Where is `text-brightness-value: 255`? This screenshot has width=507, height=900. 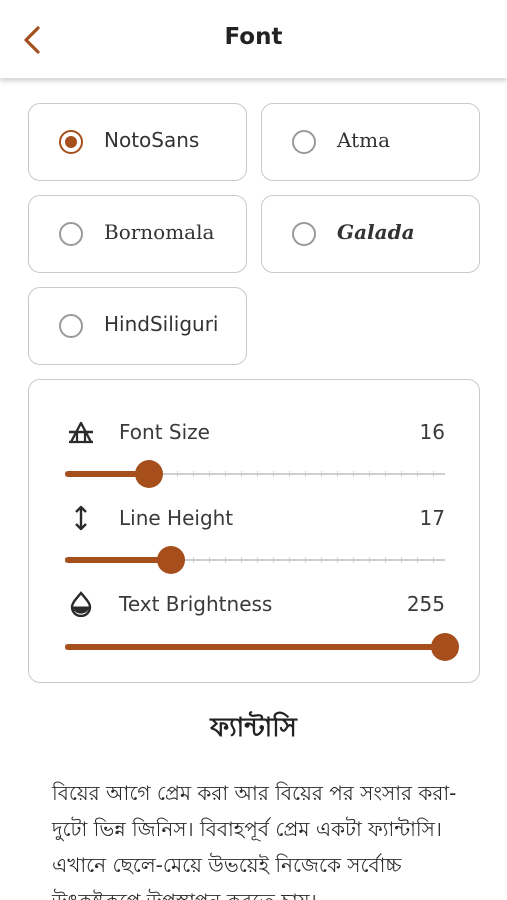
text-brightness-value: 255 is located at coordinates (425, 604).